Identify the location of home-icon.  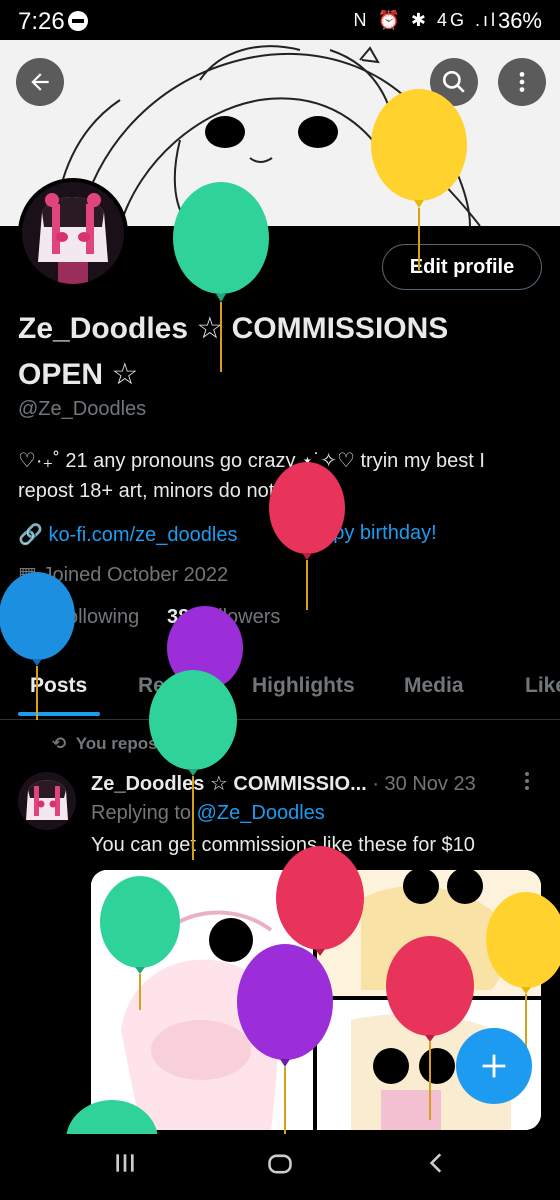
(280, 1164).